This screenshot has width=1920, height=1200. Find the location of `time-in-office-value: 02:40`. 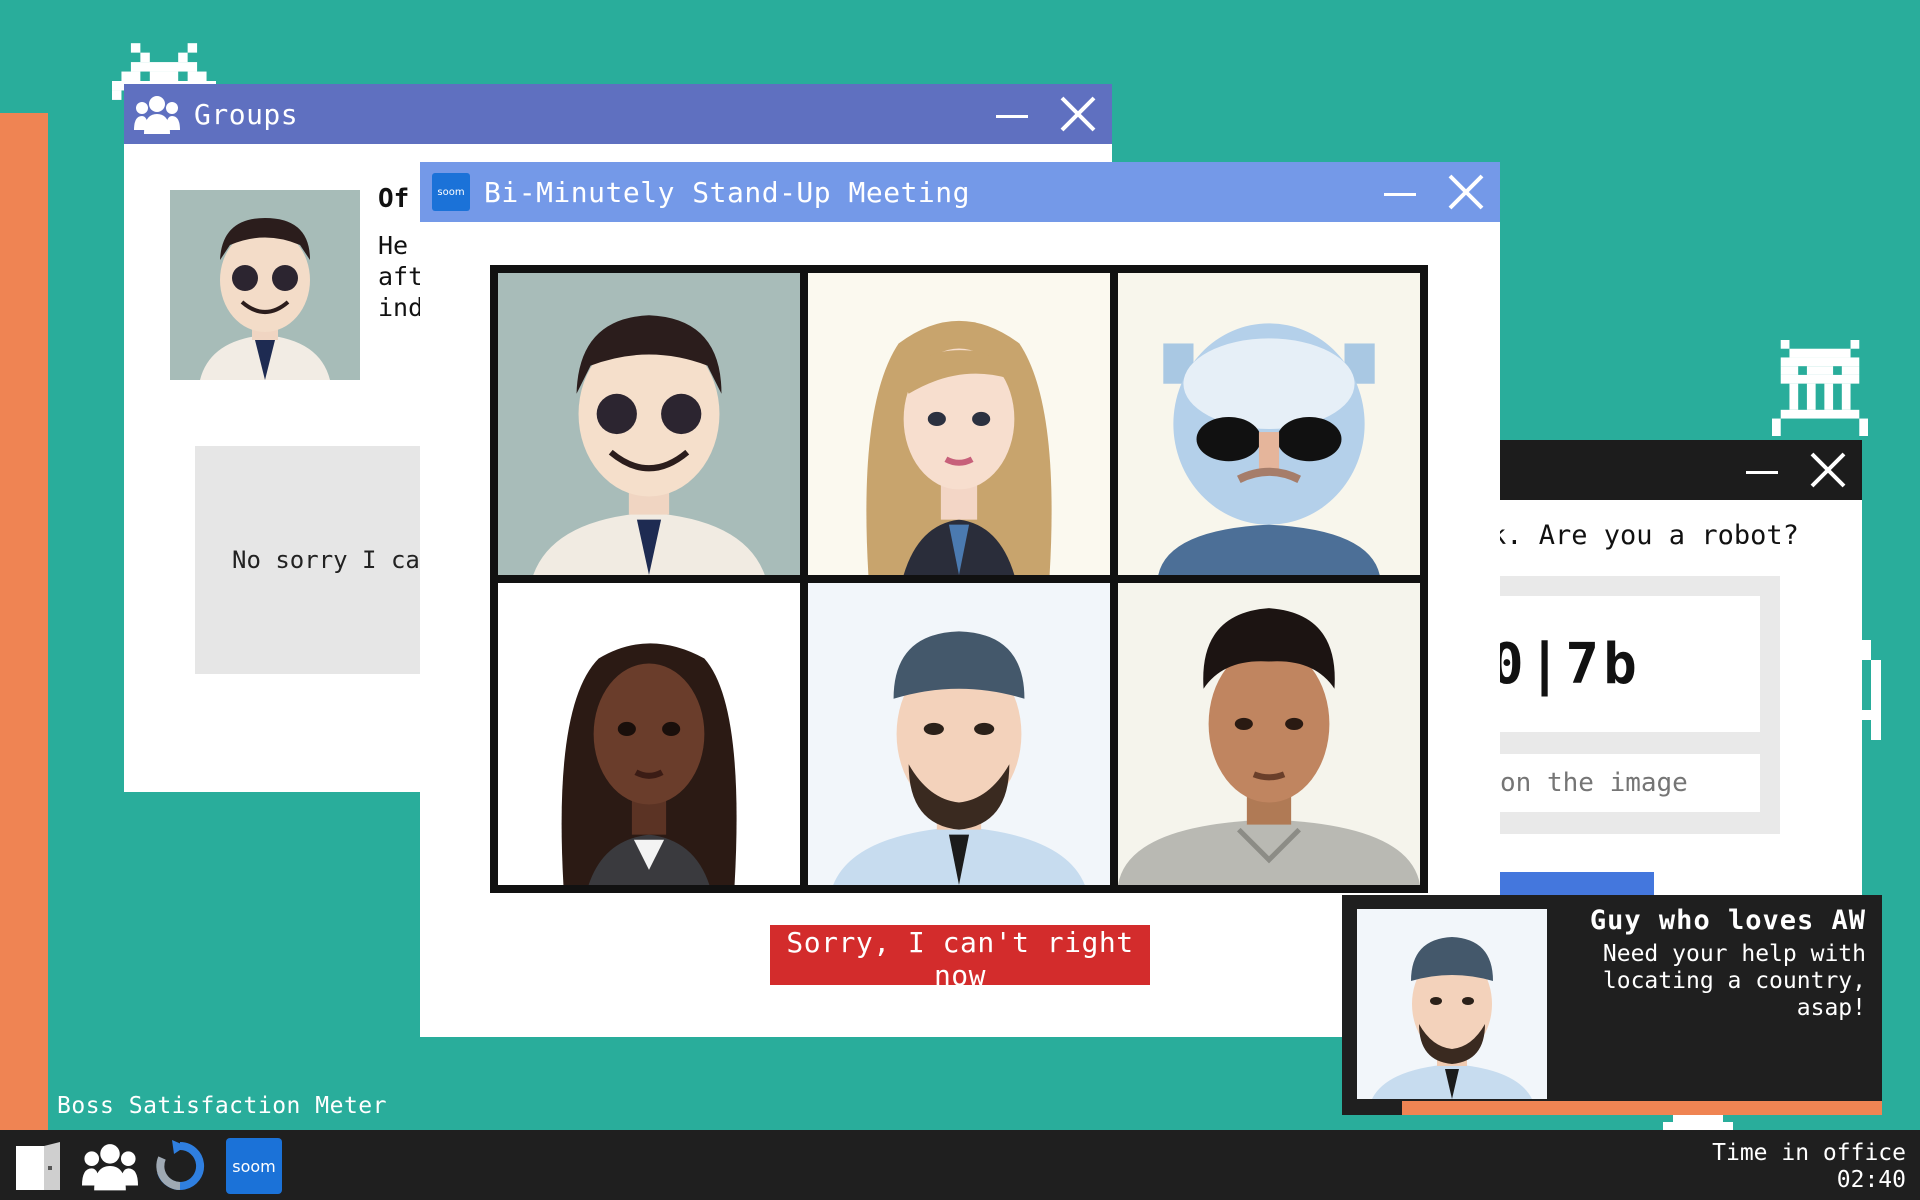

time-in-office-value: 02:40 is located at coordinates (1871, 1180).